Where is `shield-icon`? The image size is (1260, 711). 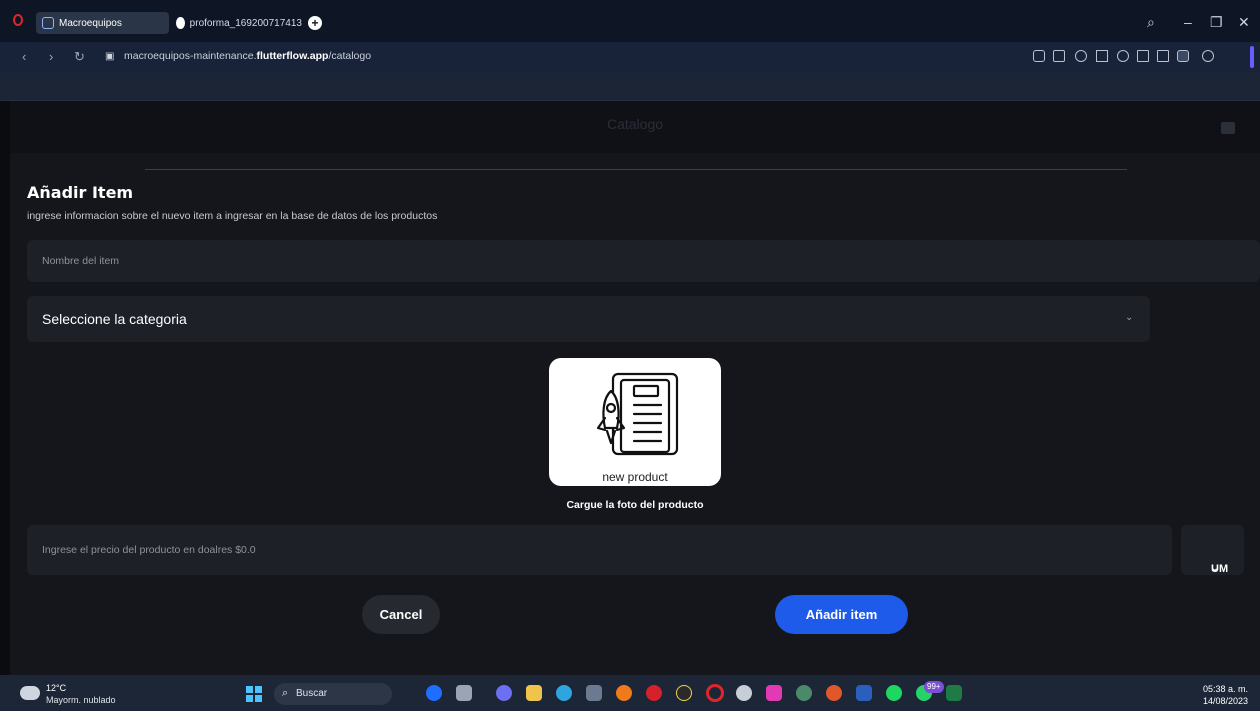 shield-icon is located at coordinates (1081, 56).